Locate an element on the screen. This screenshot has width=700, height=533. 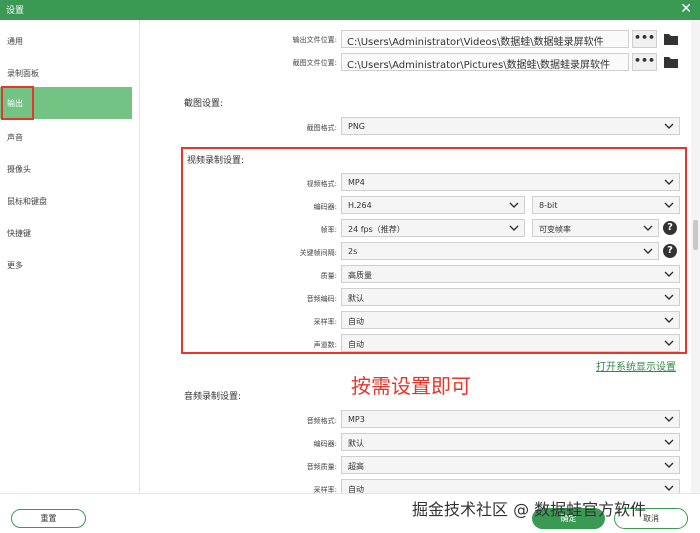
reset-button: 重置 is located at coordinates (48, 518).